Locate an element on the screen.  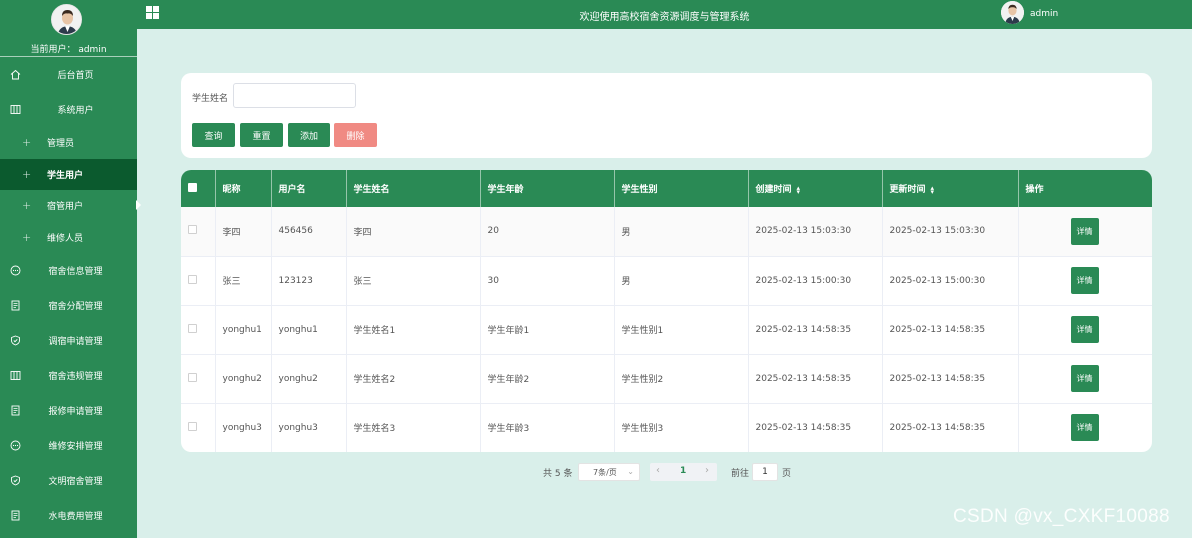
select-all-checkbox is located at coordinates (192, 187).